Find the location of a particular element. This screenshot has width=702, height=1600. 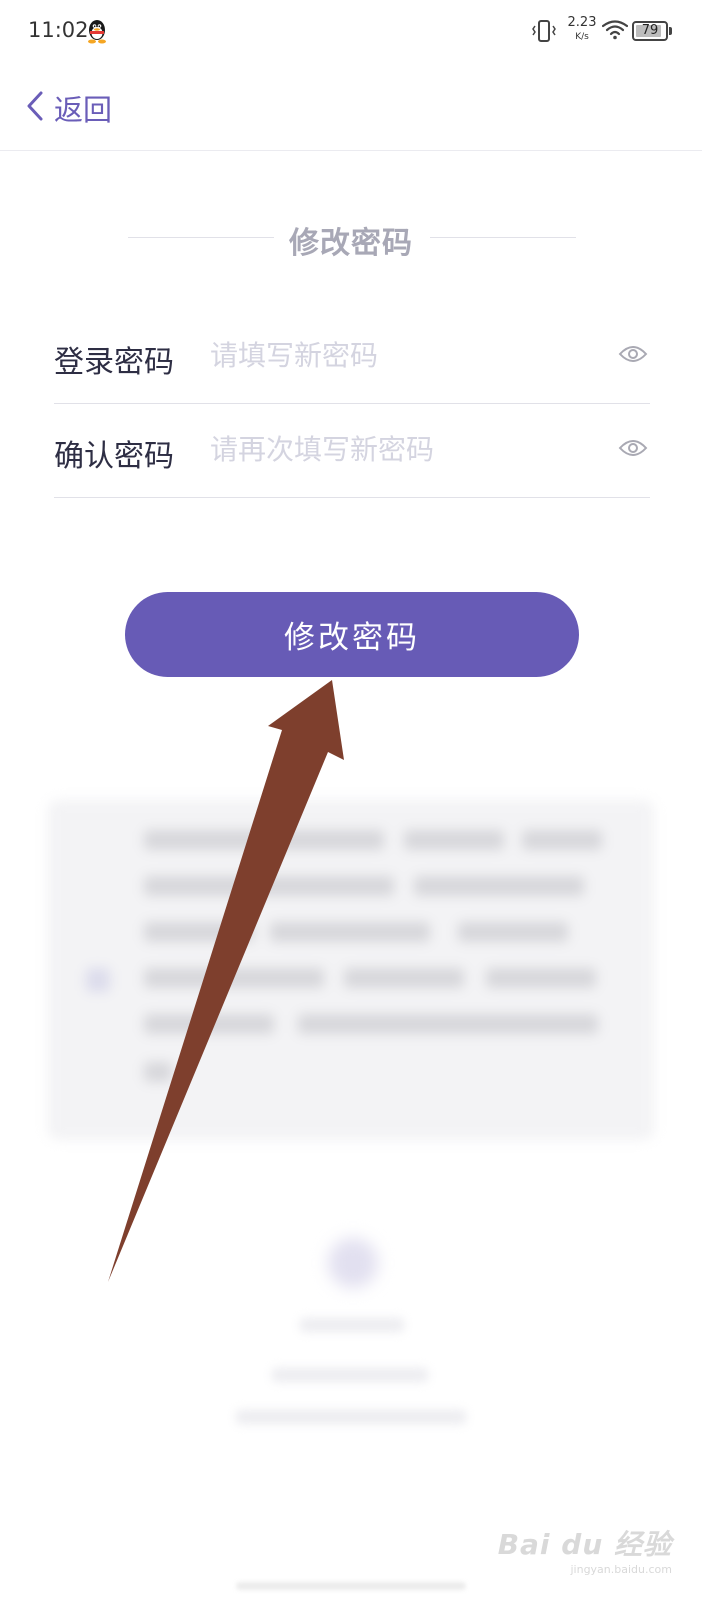

annotation-arrow is located at coordinates (226, 981).